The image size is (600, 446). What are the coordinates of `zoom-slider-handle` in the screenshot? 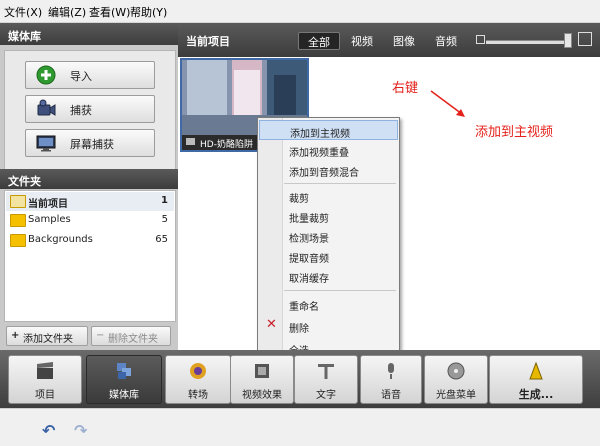 It's located at (568, 40).